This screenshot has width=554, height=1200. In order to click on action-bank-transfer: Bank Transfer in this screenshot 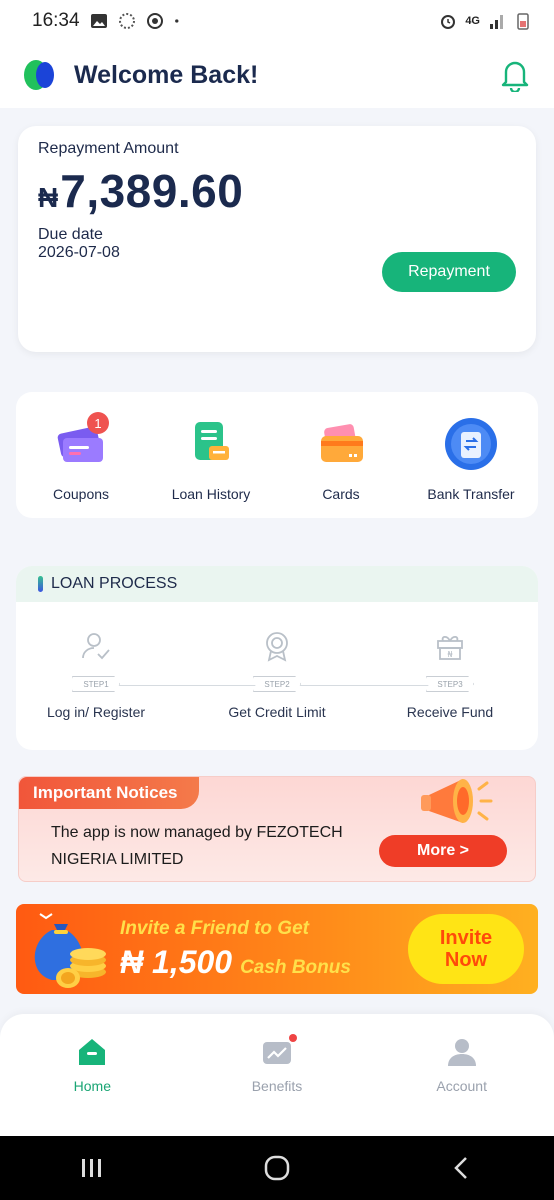, I will do `click(471, 447)`.